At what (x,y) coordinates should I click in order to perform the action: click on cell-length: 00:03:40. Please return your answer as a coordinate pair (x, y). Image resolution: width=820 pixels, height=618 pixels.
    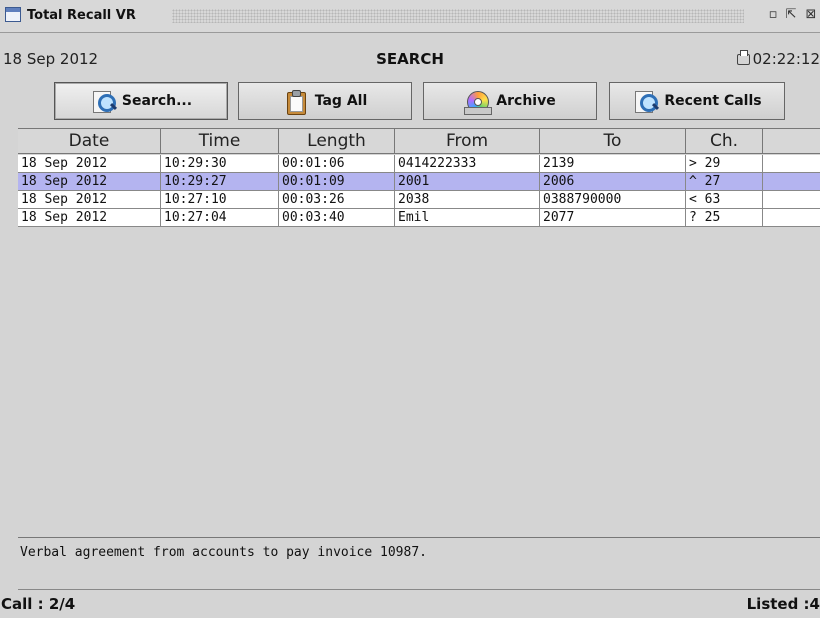
    Looking at the image, I should click on (337, 218).